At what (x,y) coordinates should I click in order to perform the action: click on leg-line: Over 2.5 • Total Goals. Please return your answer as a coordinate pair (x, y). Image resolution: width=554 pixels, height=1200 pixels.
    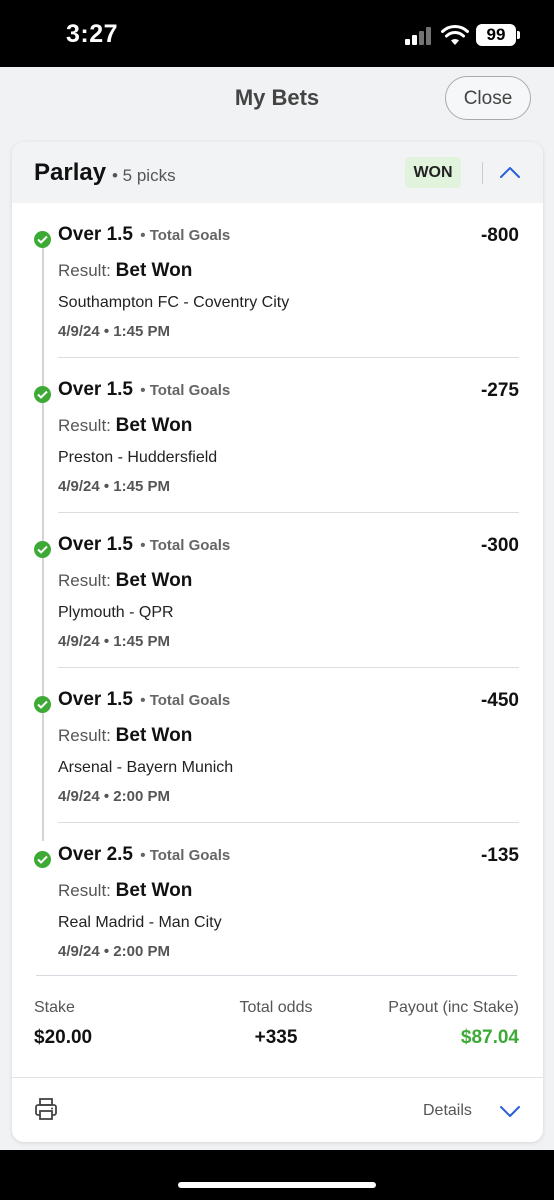
    Looking at the image, I should click on (144, 854).